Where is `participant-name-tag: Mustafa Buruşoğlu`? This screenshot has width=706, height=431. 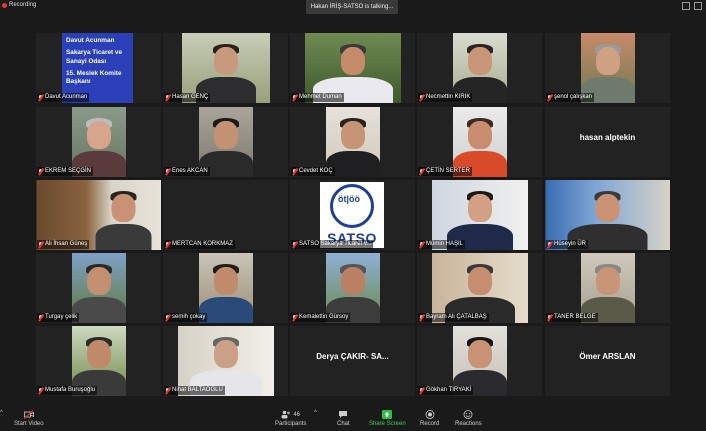 participant-name-tag: Mustafa Buruşoğlu is located at coordinates (67, 390).